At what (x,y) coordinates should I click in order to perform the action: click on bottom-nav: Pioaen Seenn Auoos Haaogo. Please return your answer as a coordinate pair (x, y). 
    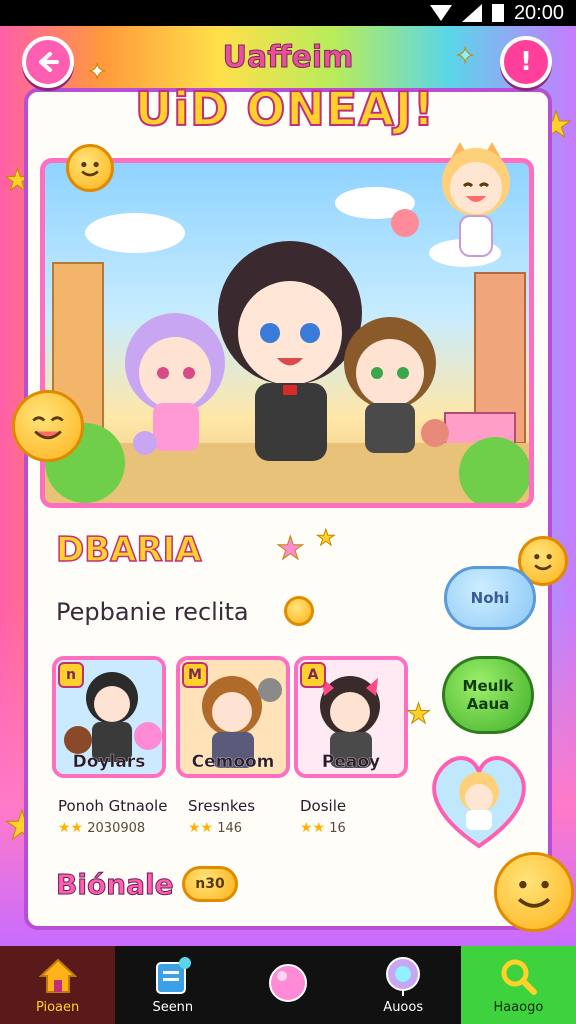
    Looking at the image, I should click on (288, 985).